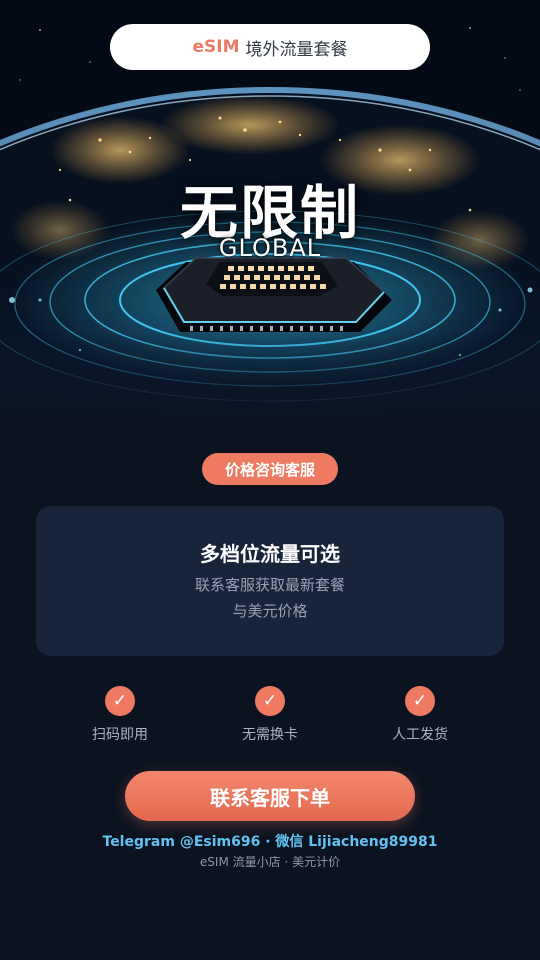 The height and width of the screenshot is (960, 540). Describe the element at coordinates (270, 380) in the screenshot. I see `hero-fade` at that location.